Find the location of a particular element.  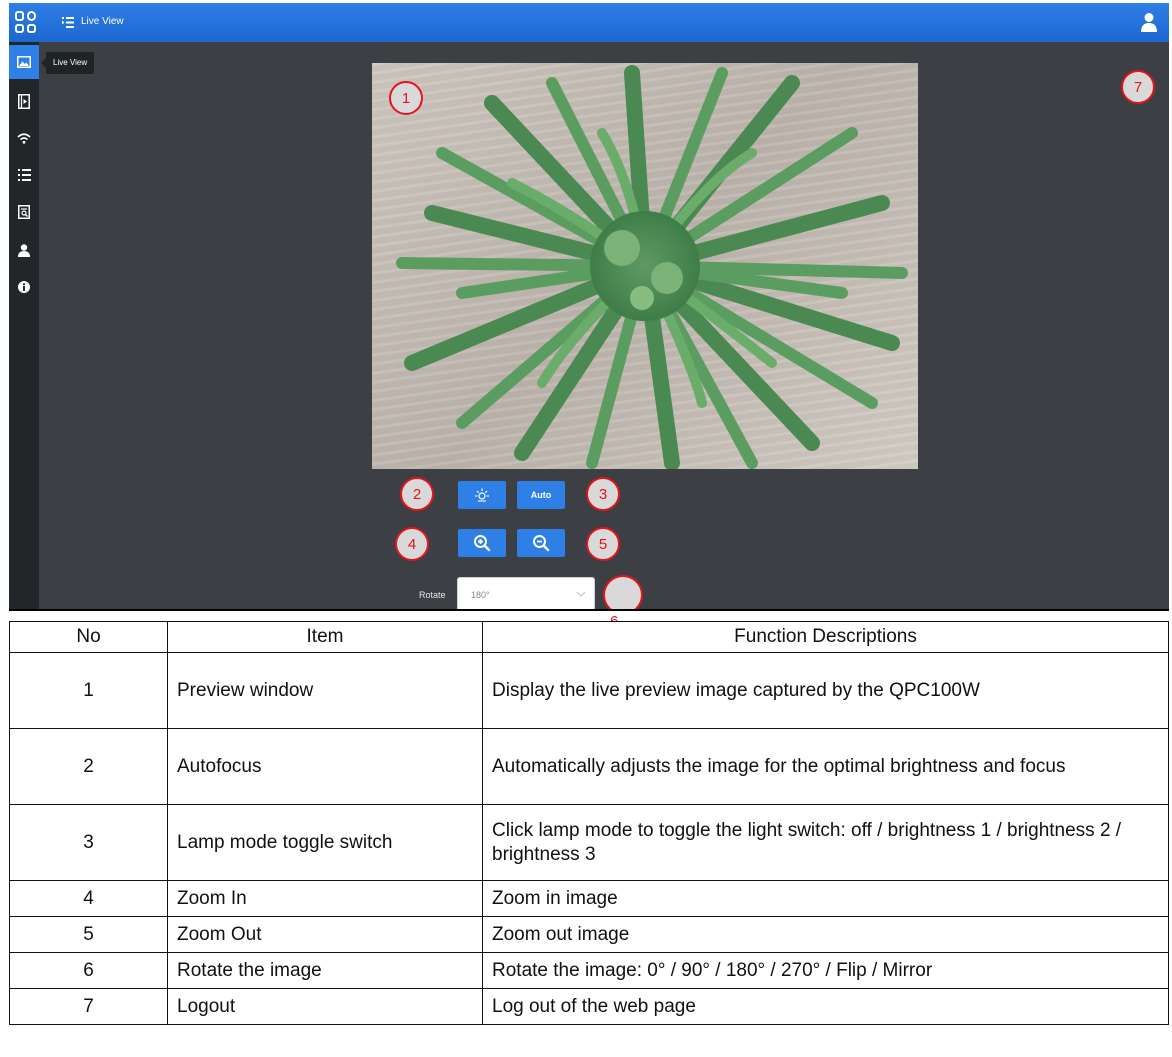

sidebar-item-settings is located at coordinates (24, 175).